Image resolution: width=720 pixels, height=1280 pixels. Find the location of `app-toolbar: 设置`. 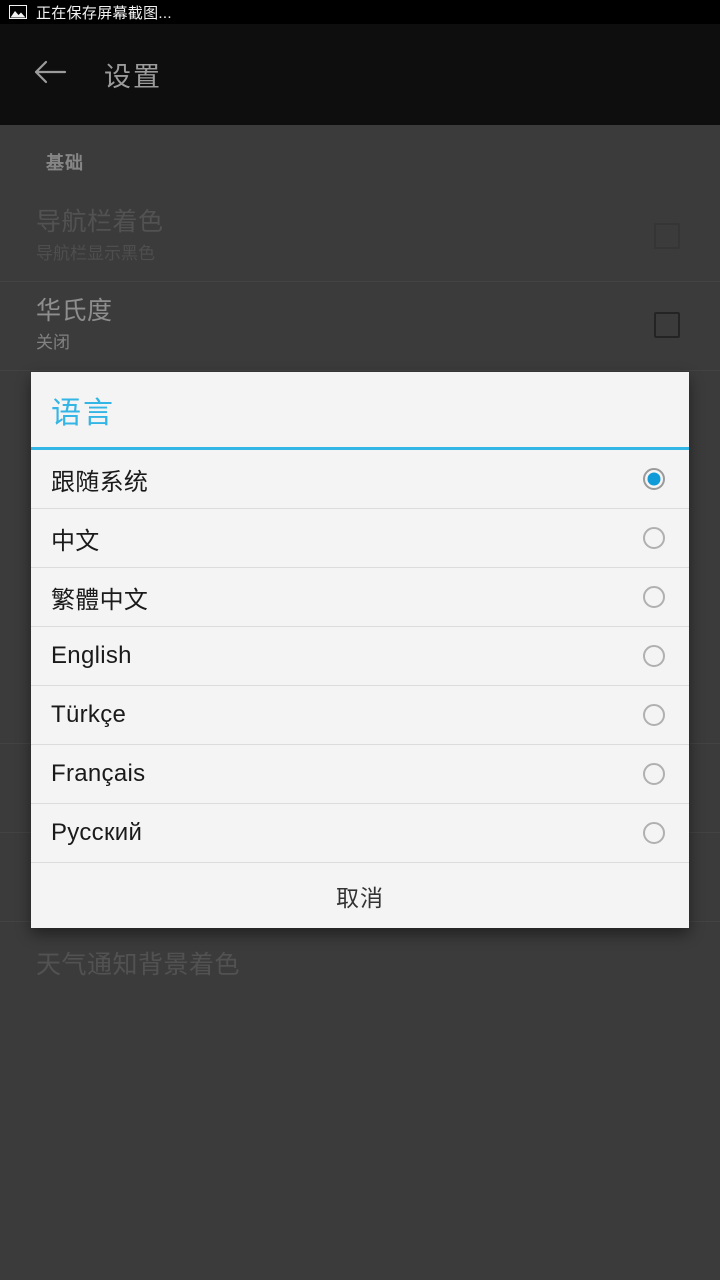

app-toolbar: 设置 is located at coordinates (360, 74).